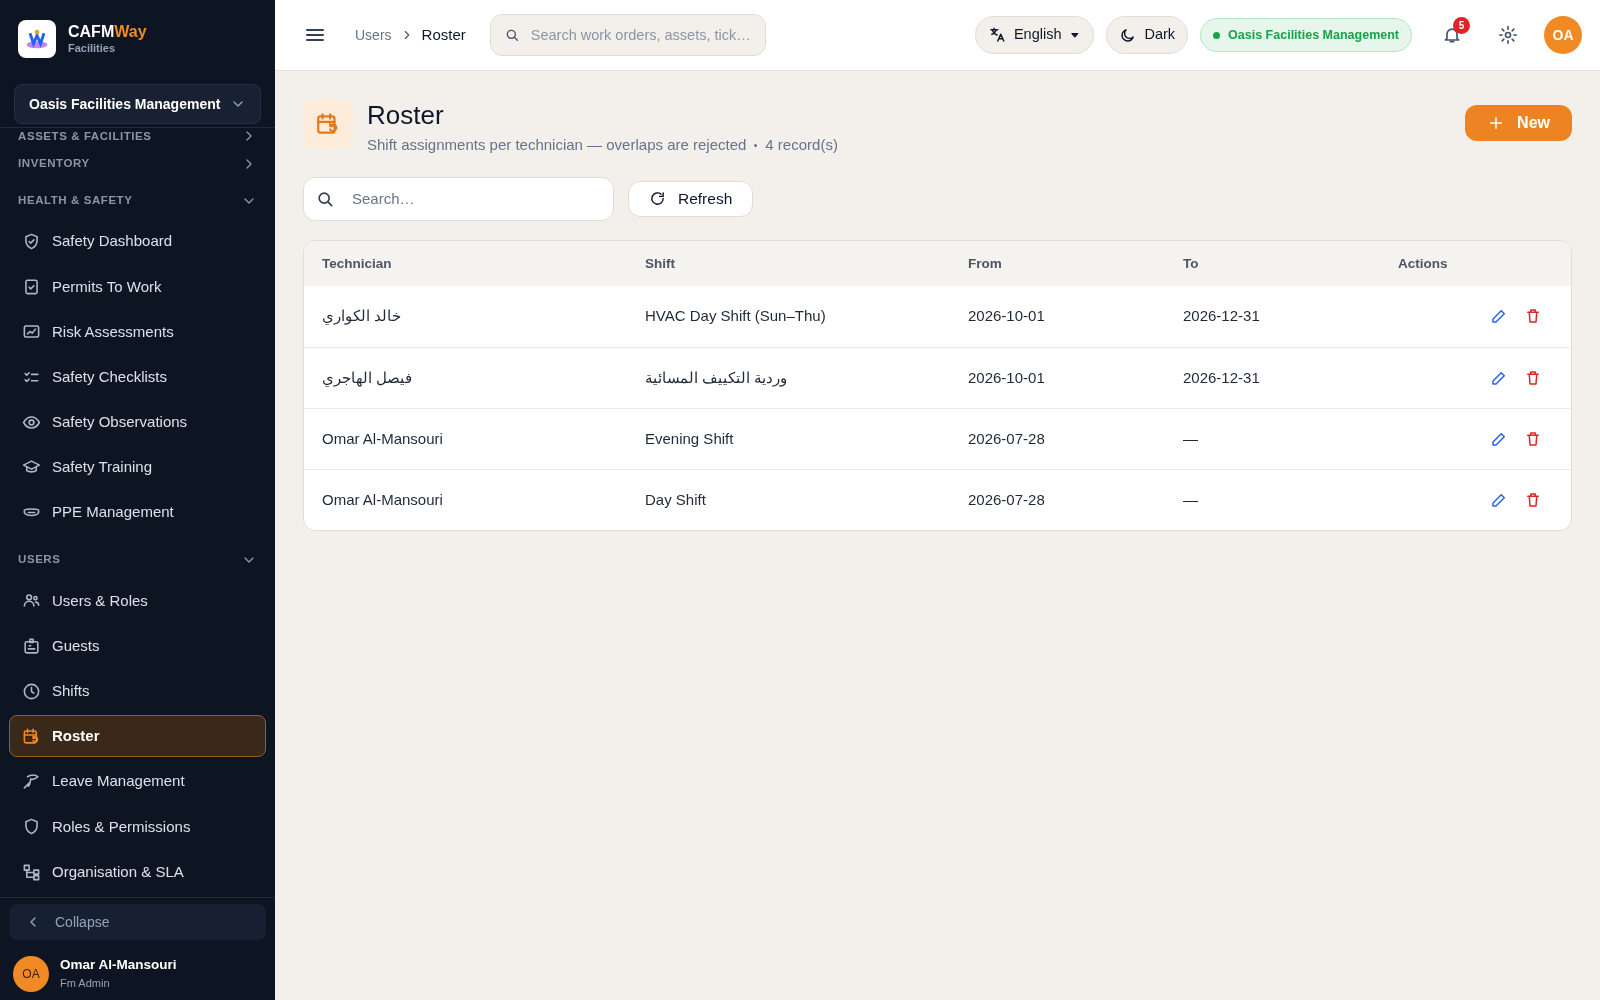  I want to click on nav-item: Safety Observations, so click(137, 422).